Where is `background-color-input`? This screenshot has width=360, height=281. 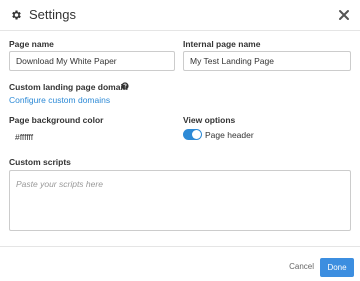
background-color-input is located at coordinates (92, 137).